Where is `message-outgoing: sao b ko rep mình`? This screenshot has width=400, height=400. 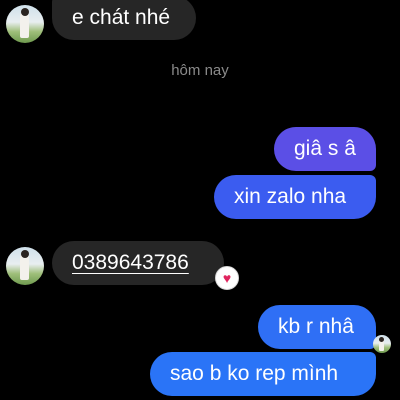 message-outgoing: sao b ko rep mình is located at coordinates (263, 374).